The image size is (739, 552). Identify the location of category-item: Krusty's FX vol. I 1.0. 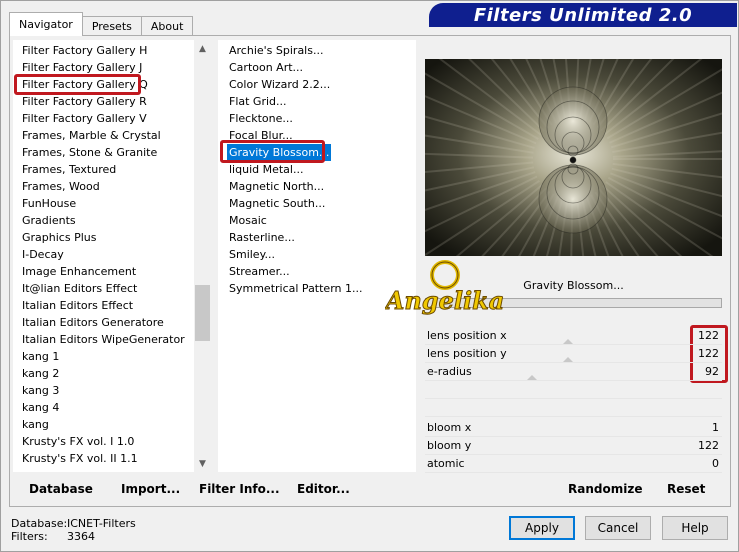
(78, 441).